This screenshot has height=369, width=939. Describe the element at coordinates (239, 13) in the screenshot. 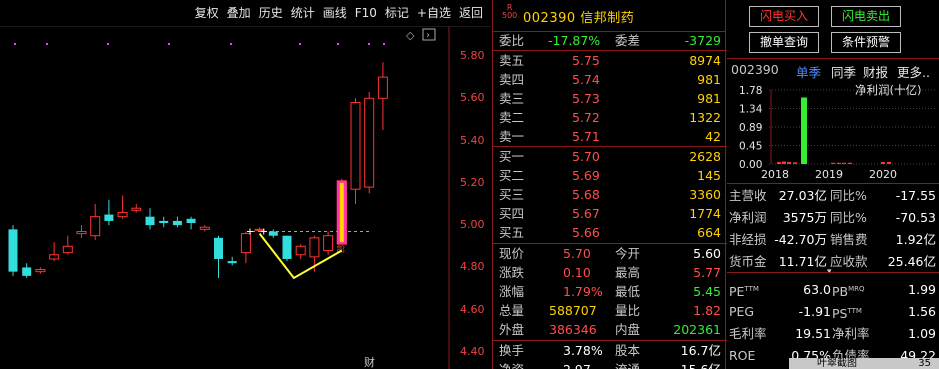

I see `toolbar-button-1: 叠加` at that location.